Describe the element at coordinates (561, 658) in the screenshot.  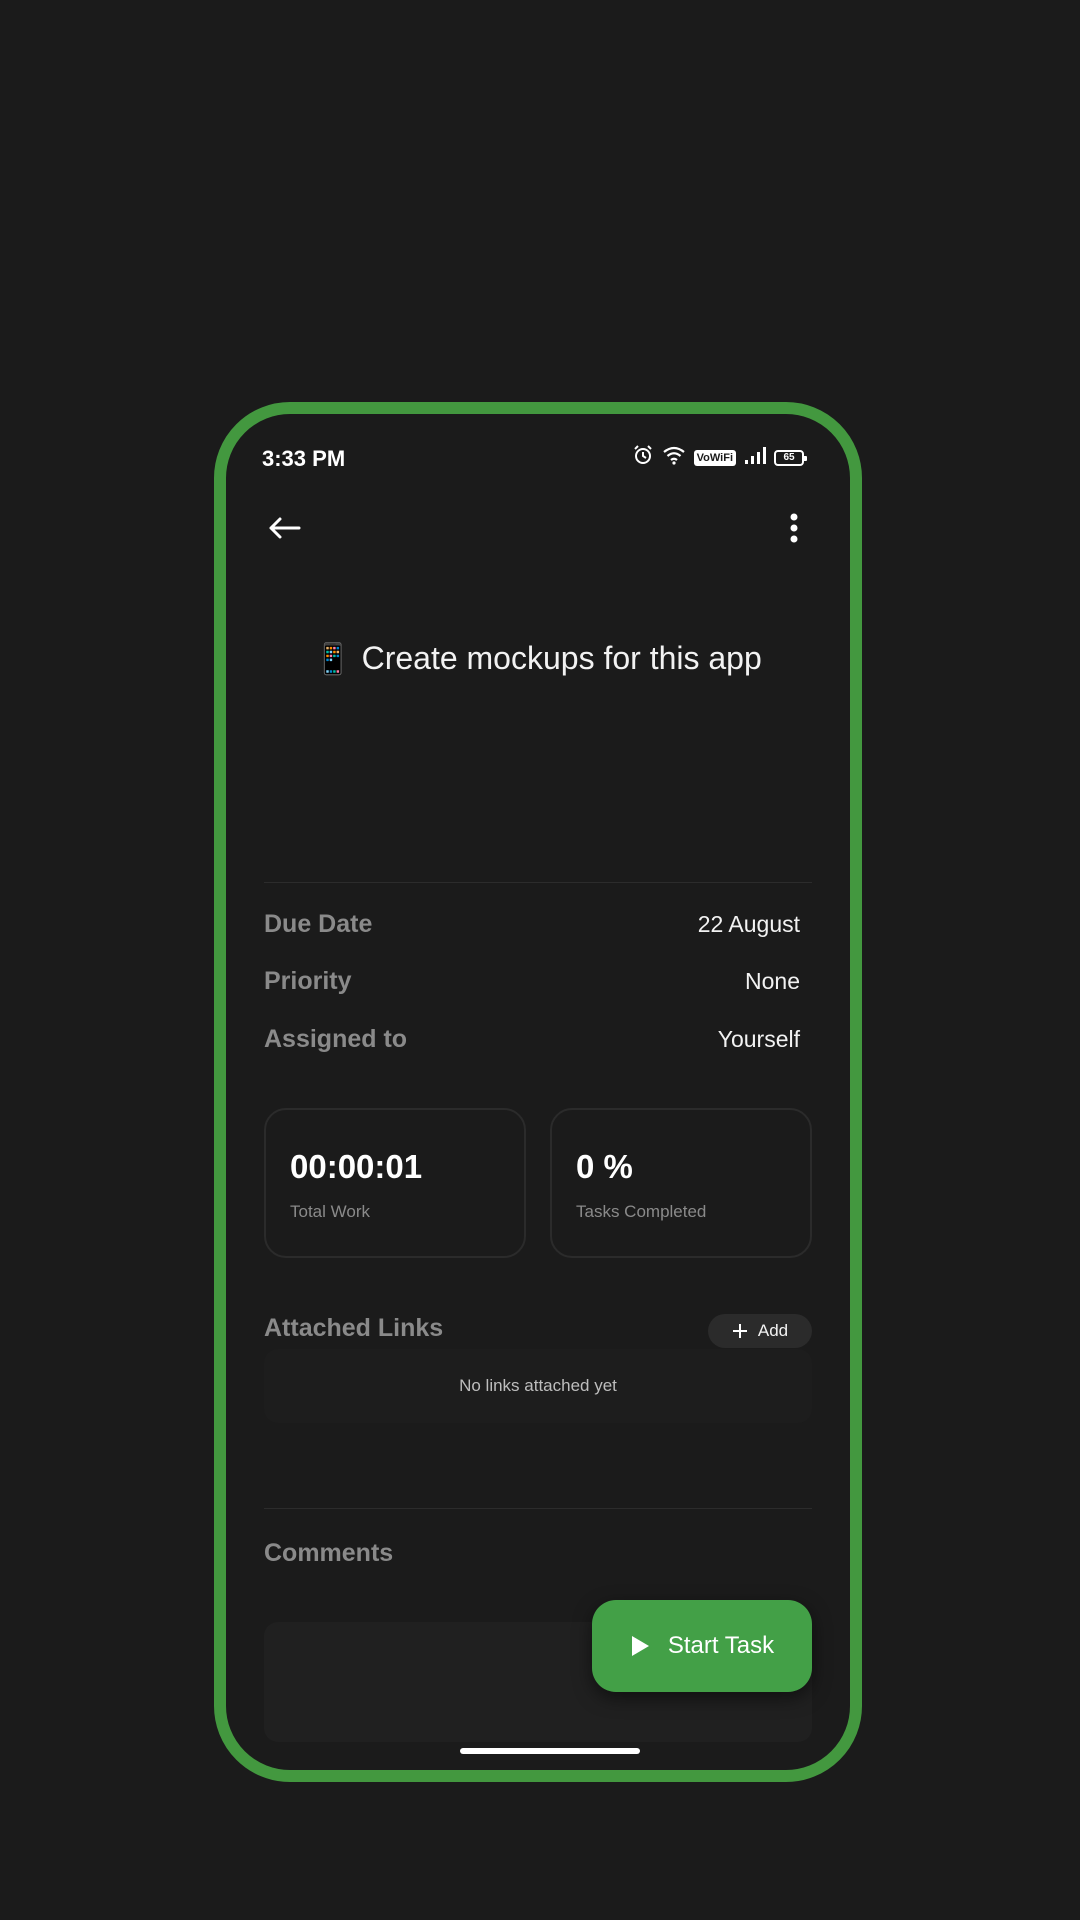
I see `task-title-text: Create mockups for this app` at that location.